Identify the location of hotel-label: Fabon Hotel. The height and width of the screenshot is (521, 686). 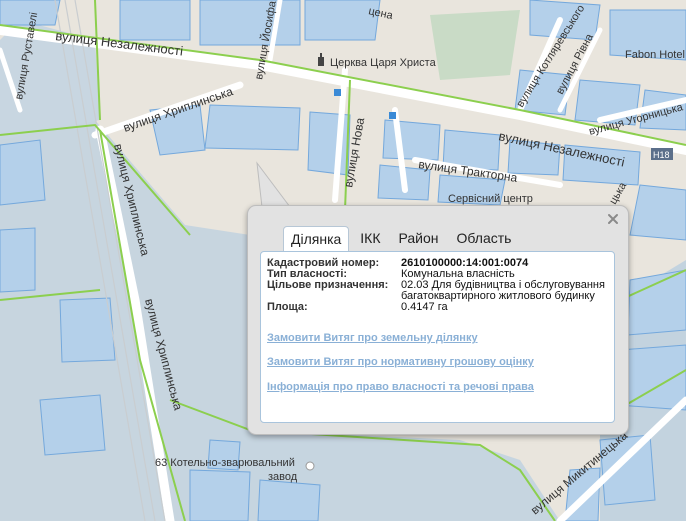
(655, 55).